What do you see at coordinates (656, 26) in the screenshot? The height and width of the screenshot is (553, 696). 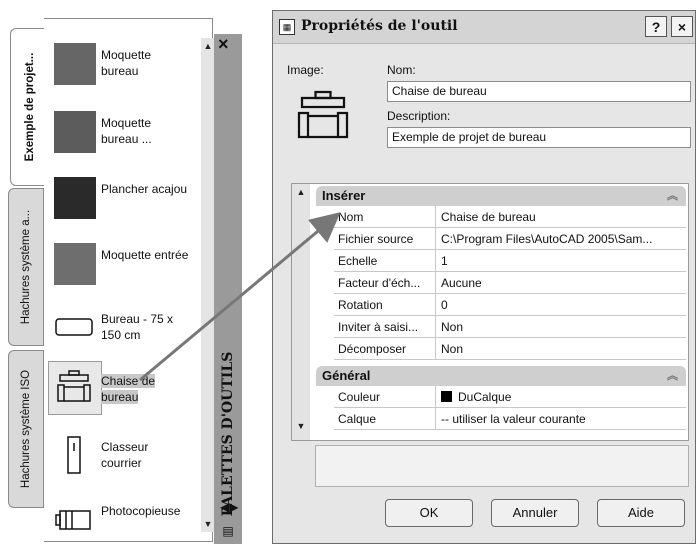 I see `help-button: ?` at bounding box center [656, 26].